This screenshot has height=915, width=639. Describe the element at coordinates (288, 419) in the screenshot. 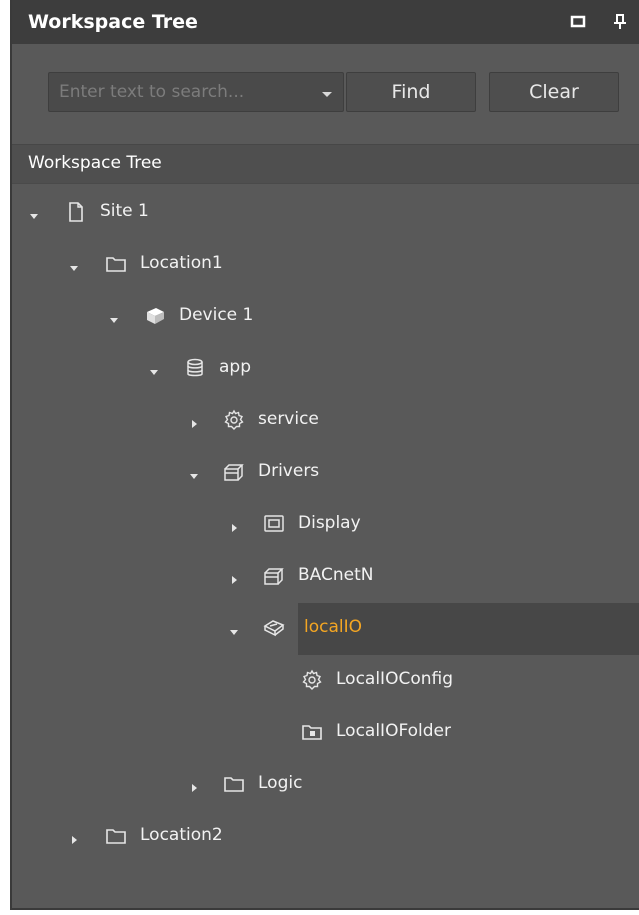

I see `tree-node-label: service` at that location.